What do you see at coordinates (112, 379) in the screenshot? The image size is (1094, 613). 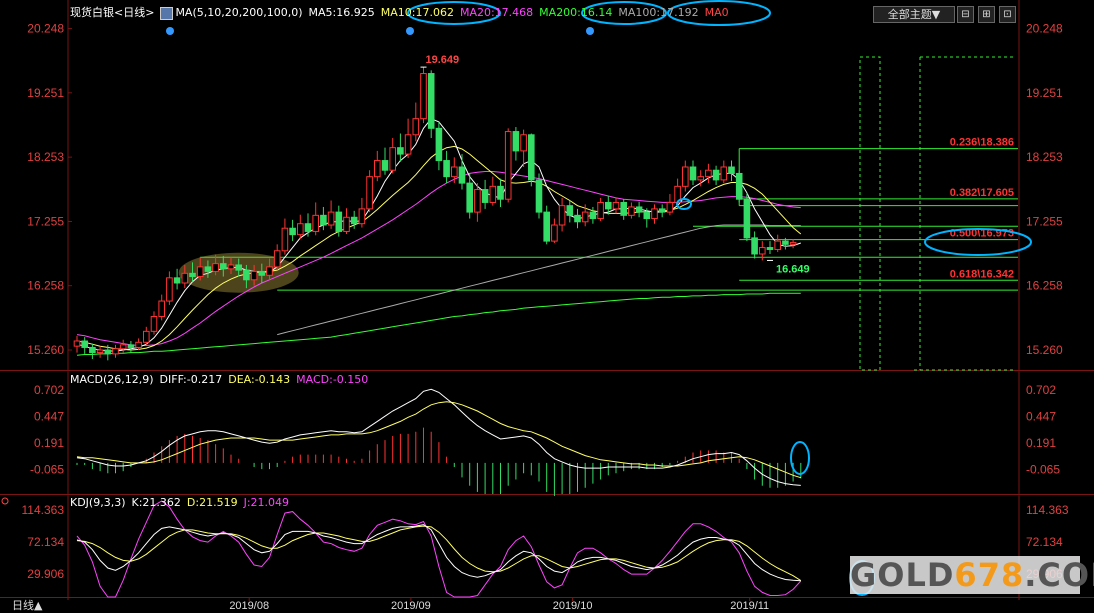 I see `macd-params: MACD(26,12,9)` at bounding box center [112, 379].